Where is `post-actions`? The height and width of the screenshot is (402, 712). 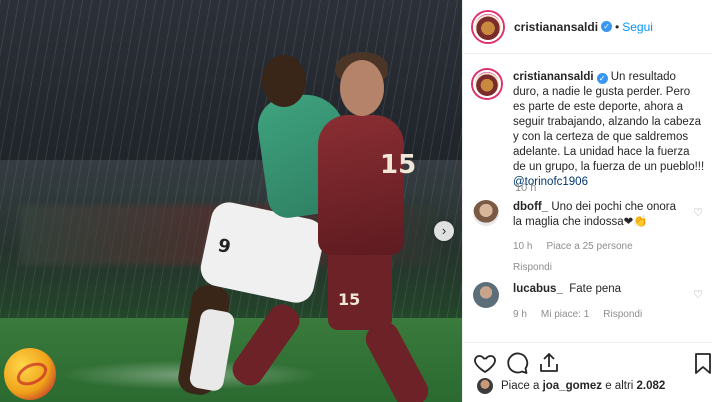
post-actions is located at coordinates (587, 360).